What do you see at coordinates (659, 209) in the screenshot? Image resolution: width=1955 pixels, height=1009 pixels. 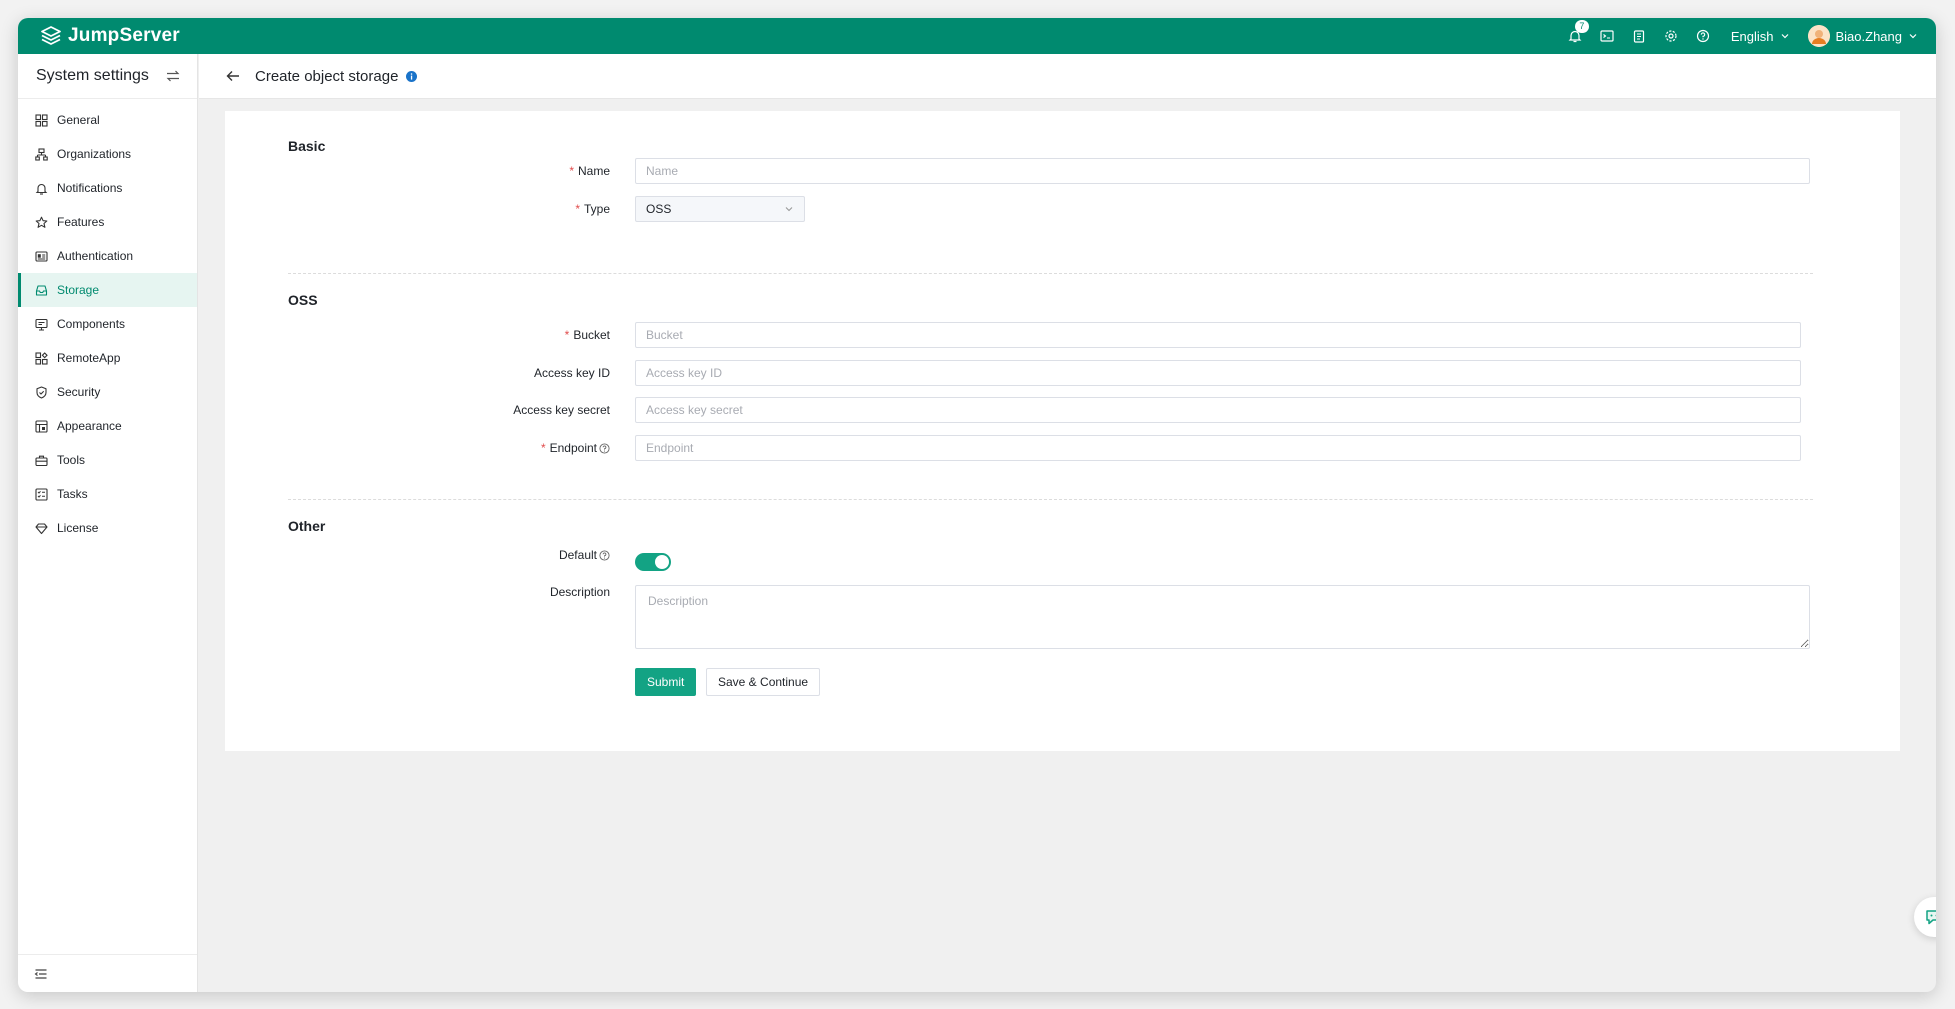 I see `type-select-value: OSS` at bounding box center [659, 209].